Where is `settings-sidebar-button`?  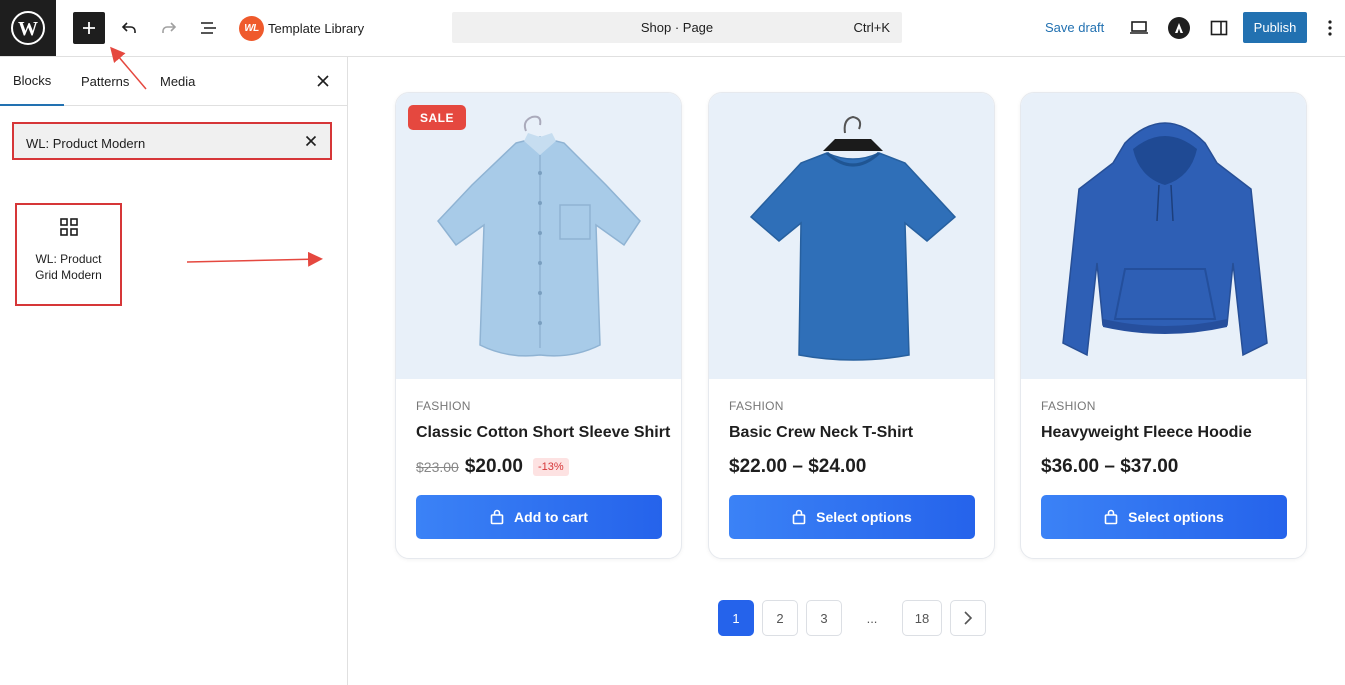
settings-sidebar-button is located at coordinates (1219, 28).